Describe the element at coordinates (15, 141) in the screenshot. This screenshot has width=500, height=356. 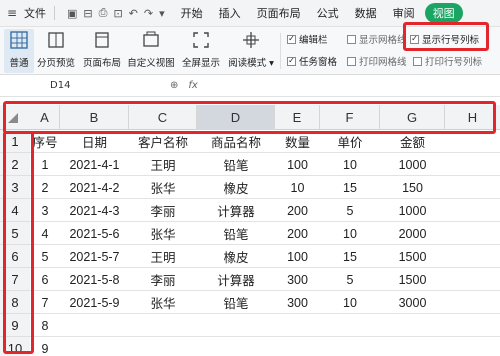
I see `row-header: 1` at that location.